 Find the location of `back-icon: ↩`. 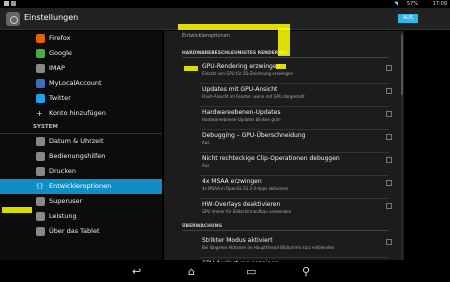

back-icon: ↩ is located at coordinates (136, 271).